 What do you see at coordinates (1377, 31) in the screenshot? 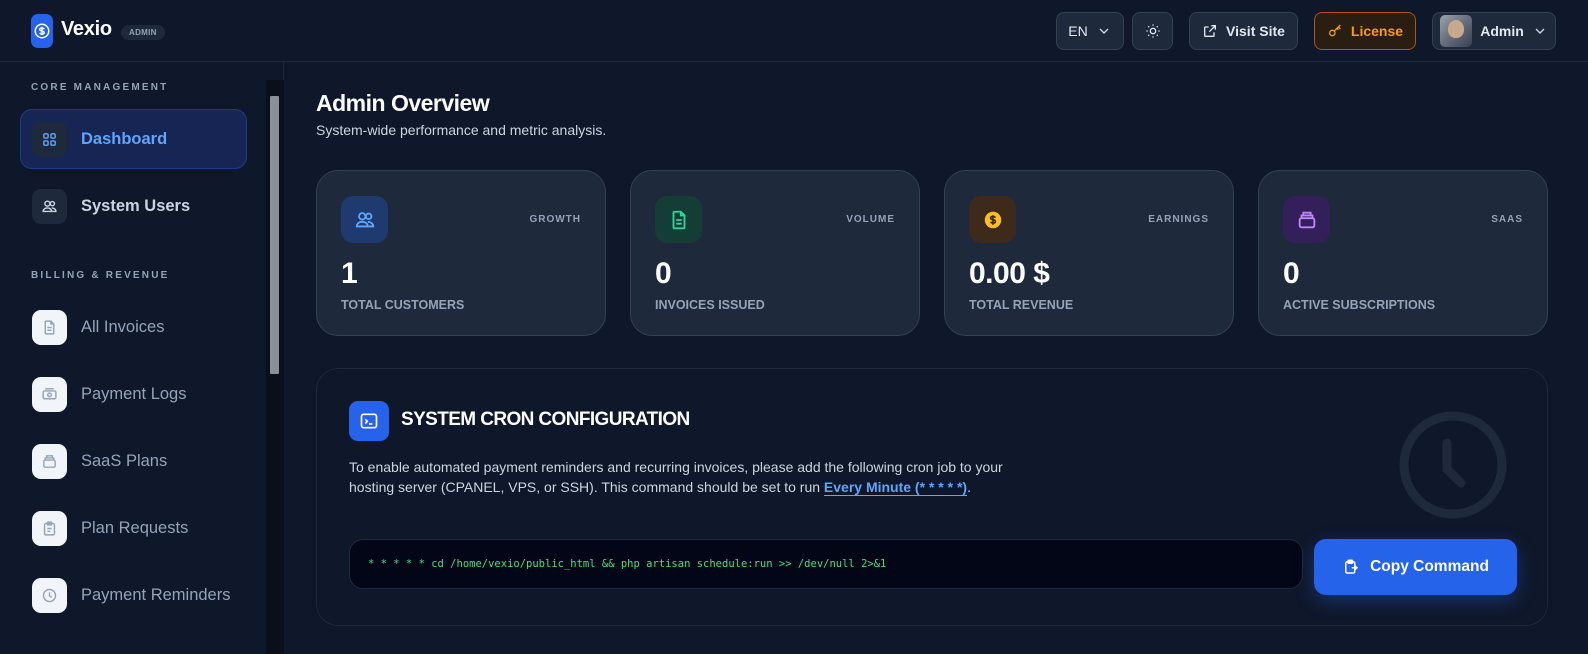
I see `license-label: License` at bounding box center [1377, 31].